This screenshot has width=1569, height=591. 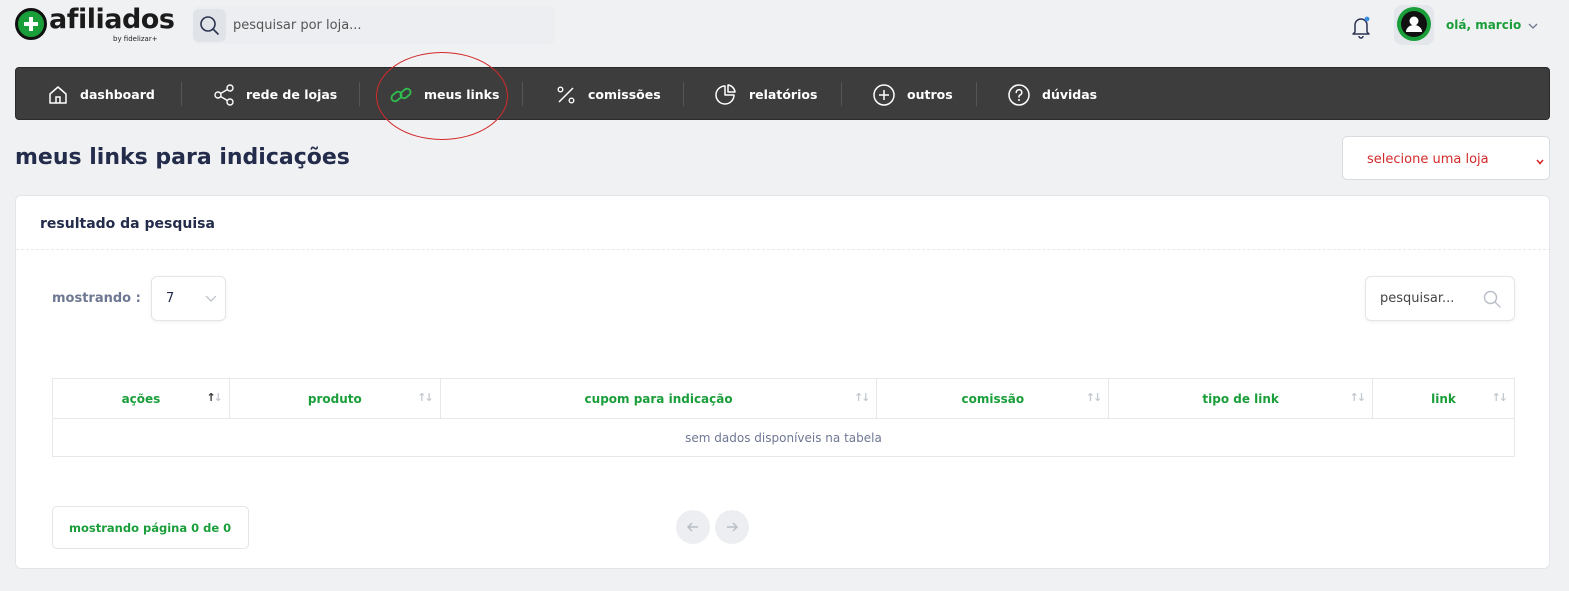 I want to click on previous-page-button, so click(x=693, y=527).